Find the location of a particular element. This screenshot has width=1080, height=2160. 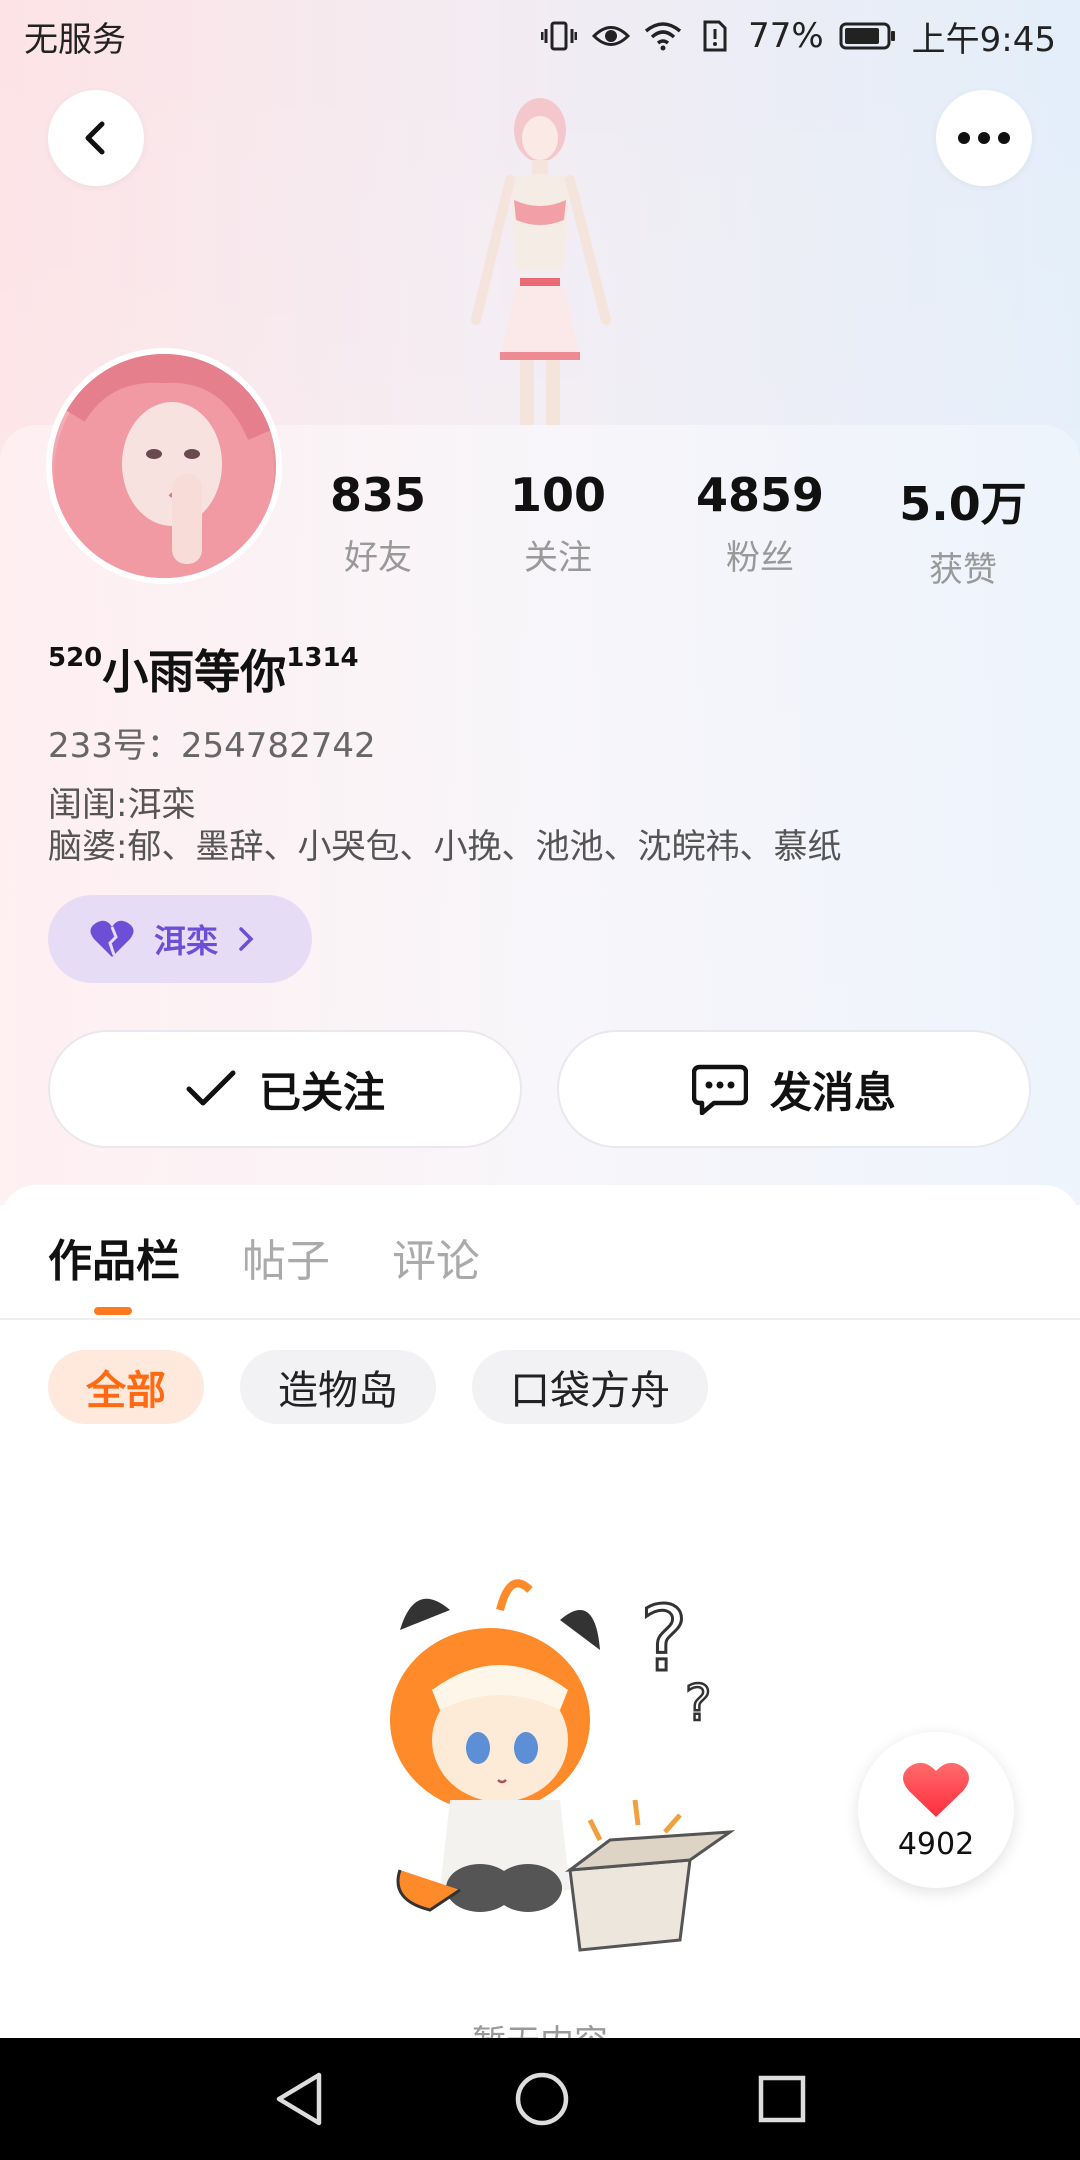

tab-bar: 作品栏 帖子 评论 is located at coordinates (264, 1257).